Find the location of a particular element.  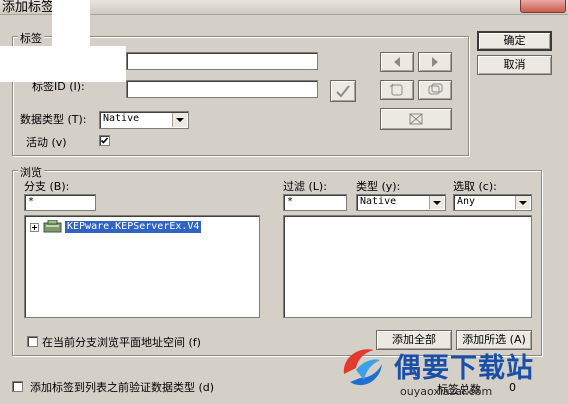

prev-button is located at coordinates (397, 62).